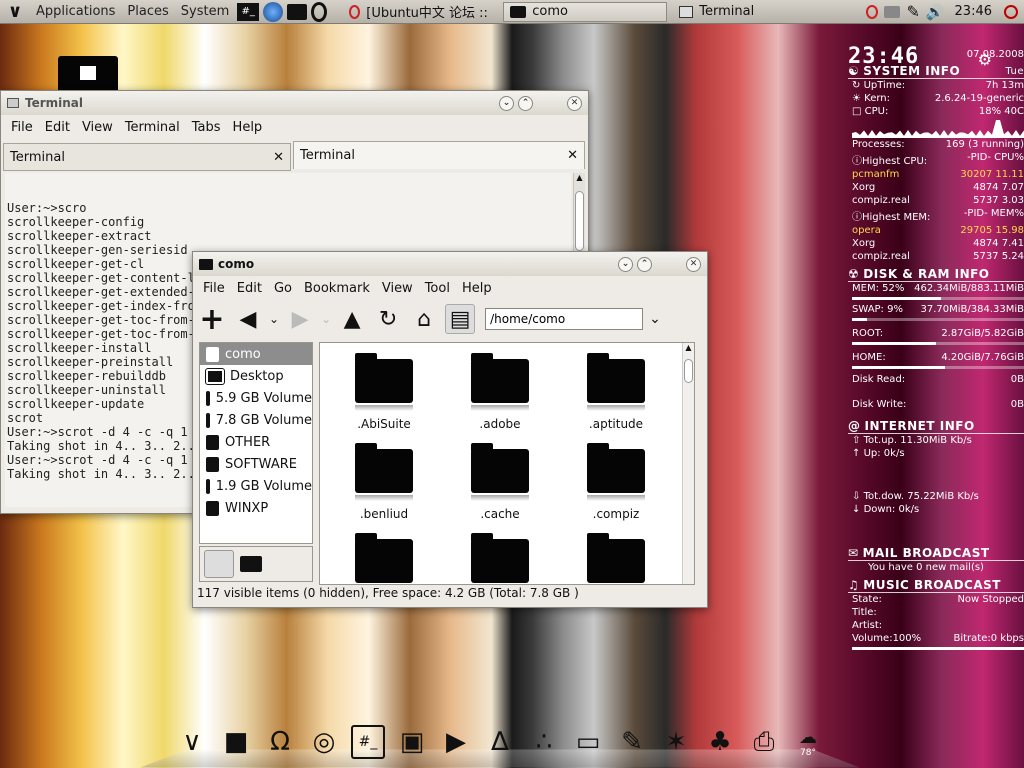 The image size is (1024, 768). Describe the element at coordinates (500, 392) in the screenshot. I see `file-item: .adobe` at that location.